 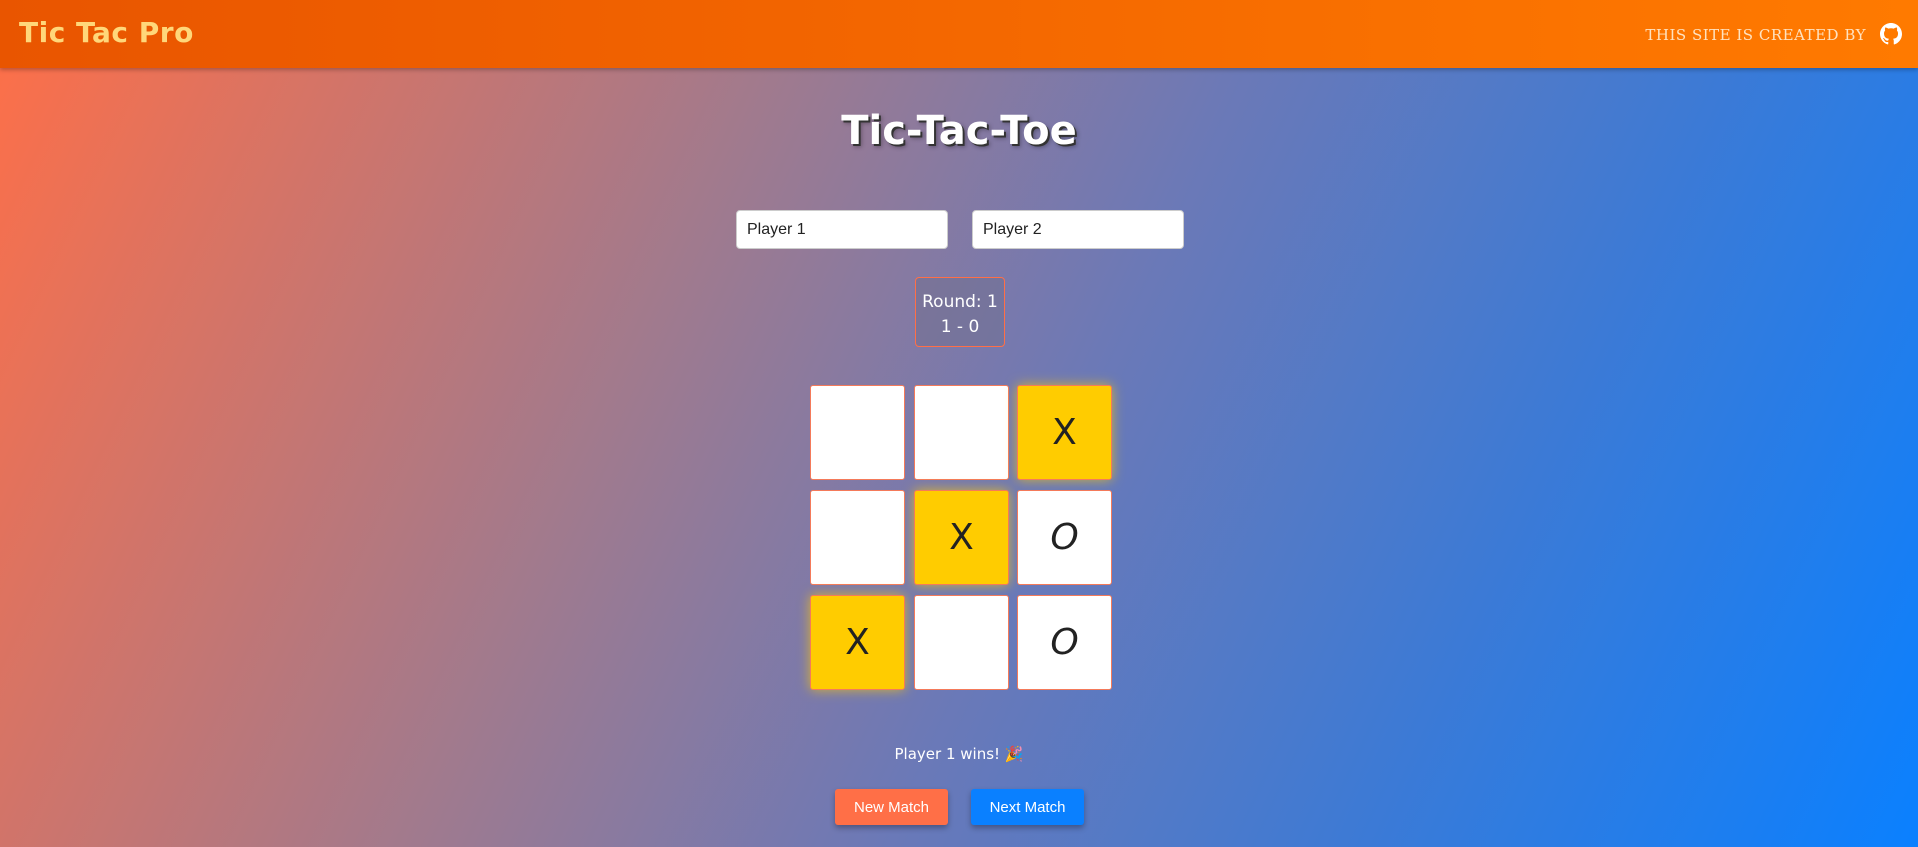 I want to click on player2-name-input, so click(x=1078, y=229).